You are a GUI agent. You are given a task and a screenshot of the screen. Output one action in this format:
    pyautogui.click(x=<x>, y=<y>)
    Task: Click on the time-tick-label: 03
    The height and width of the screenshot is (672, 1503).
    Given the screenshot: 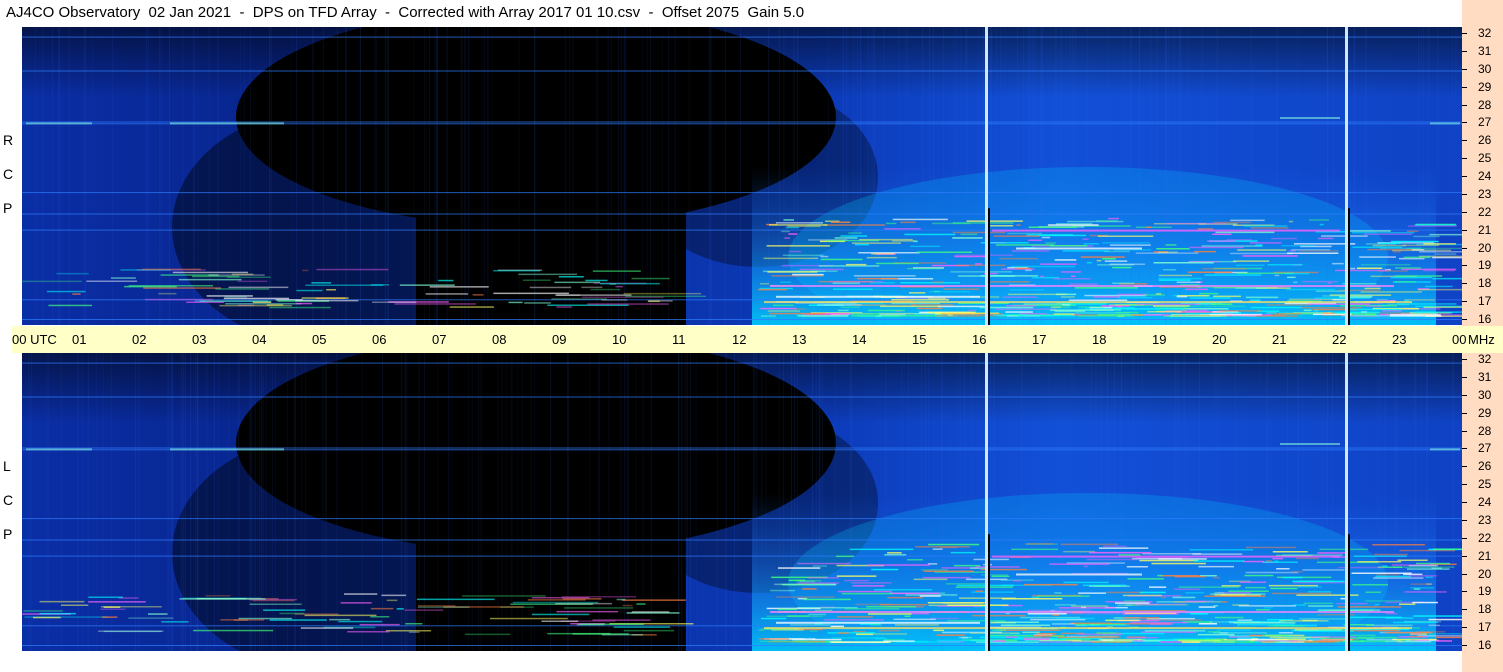 What is the action you would take?
    pyautogui.click(x=199, y=339)
    